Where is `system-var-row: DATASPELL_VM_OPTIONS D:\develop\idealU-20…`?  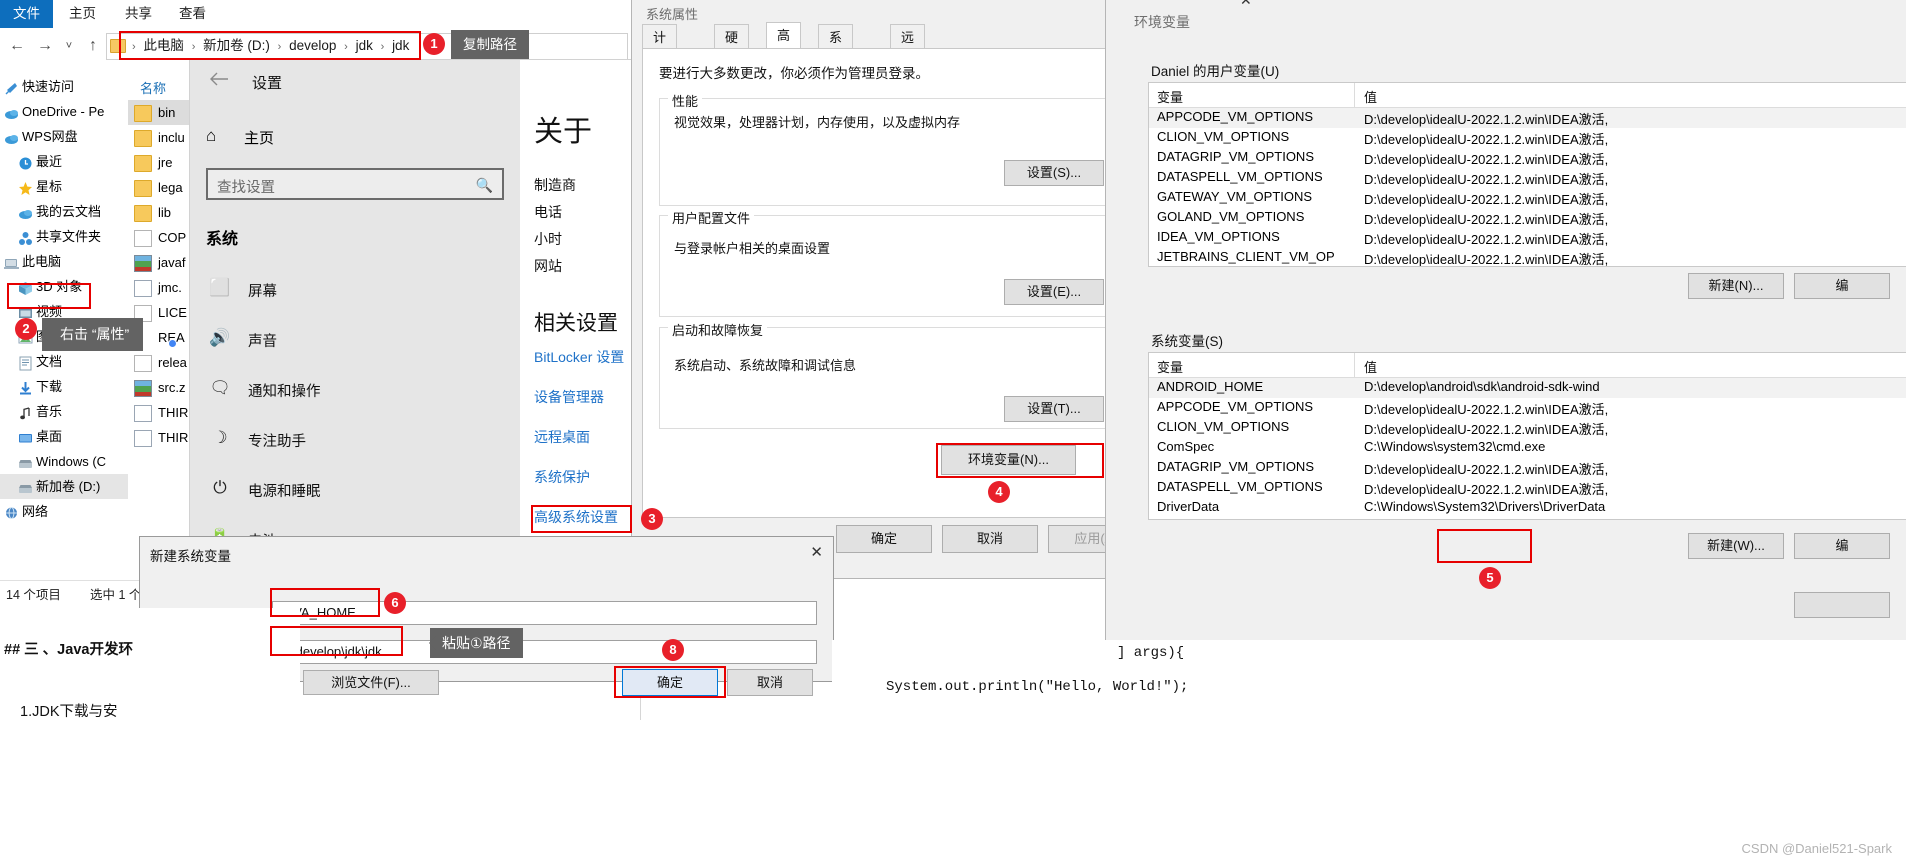 system-var-row: DATASPELL_VM_OPTIONS D:\develop\idealU-20… is located at coordinates (1527, 488).